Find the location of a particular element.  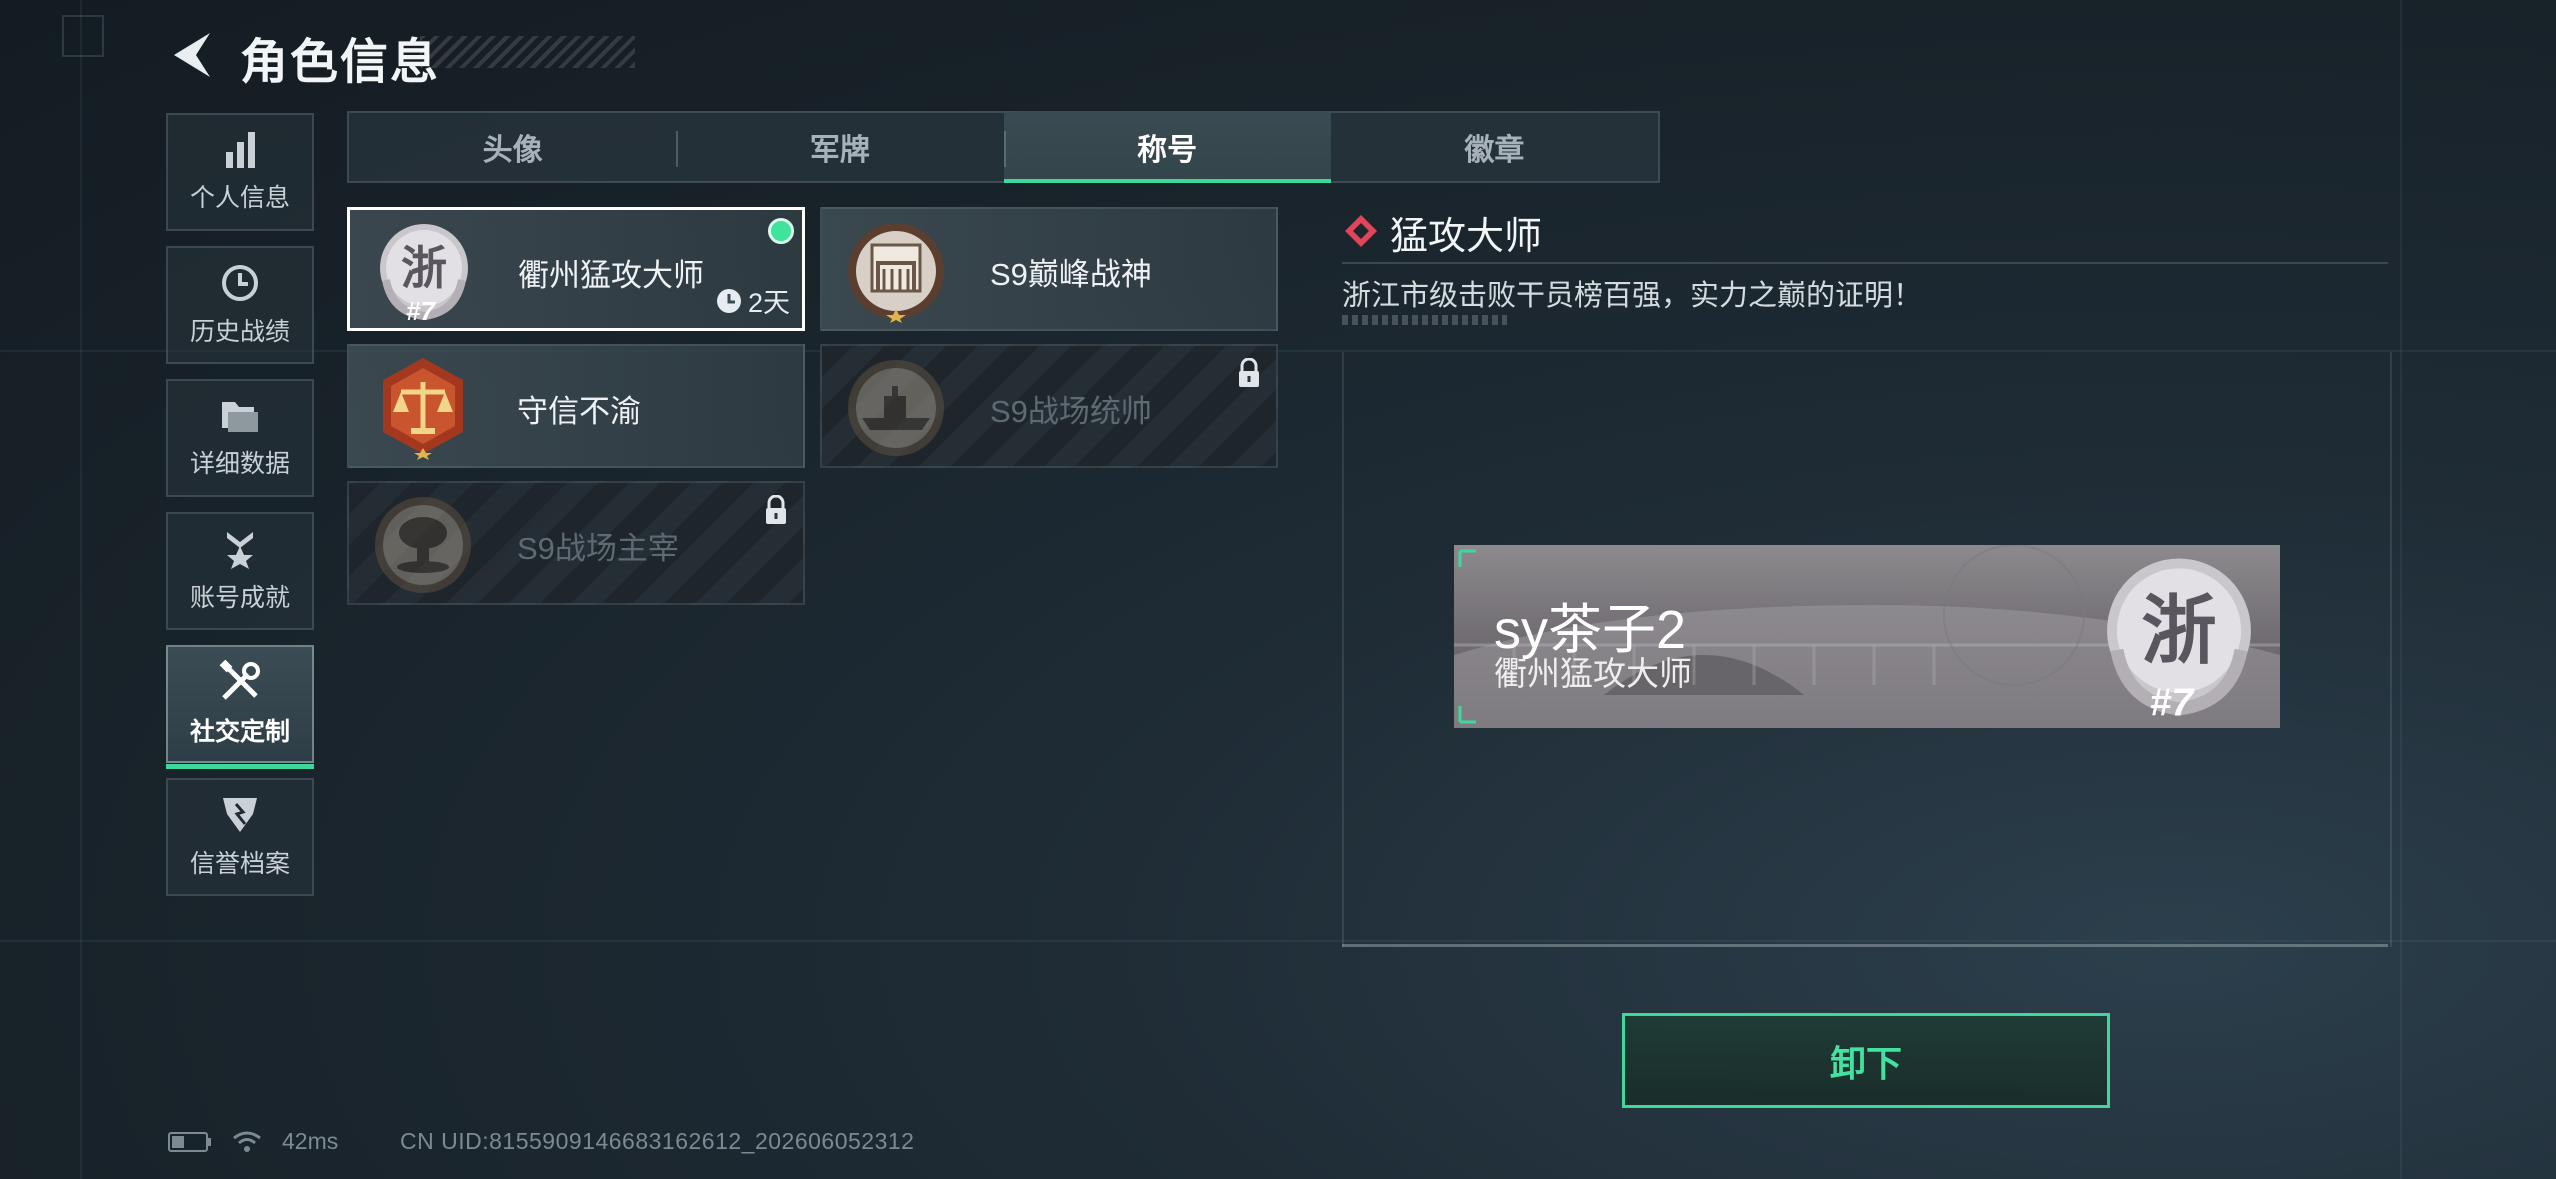

divider is located at coordinates (1865, 263).